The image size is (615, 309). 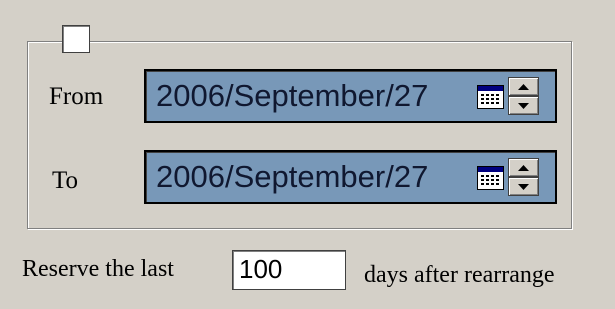 What do you see at coordinates (65, 180) in the screenshot?
I see `to-label: To` at bounding box center [65, 180].